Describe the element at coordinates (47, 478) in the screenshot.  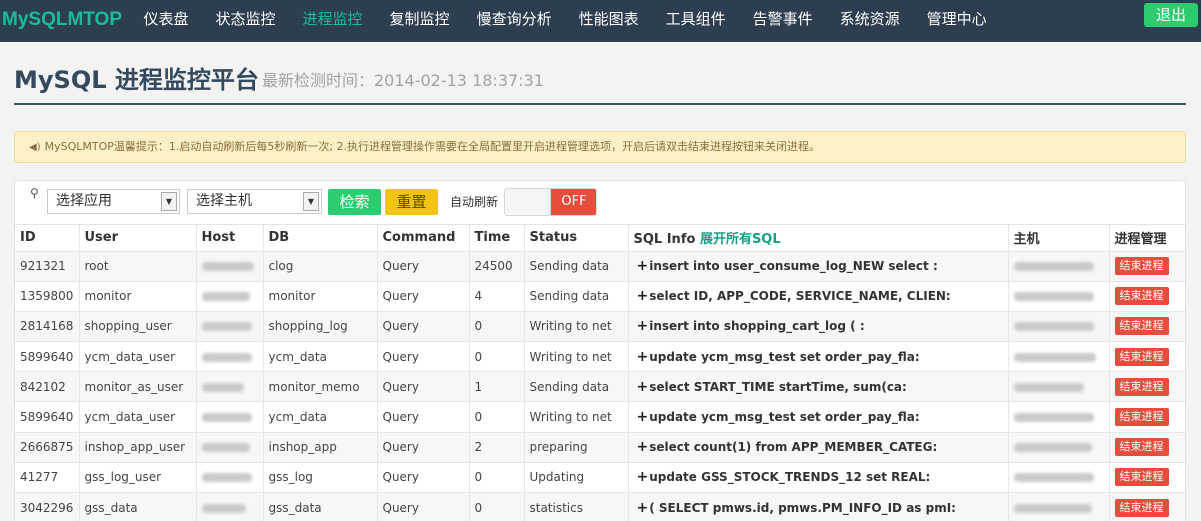
I see `cell-id: 41277` at that location.